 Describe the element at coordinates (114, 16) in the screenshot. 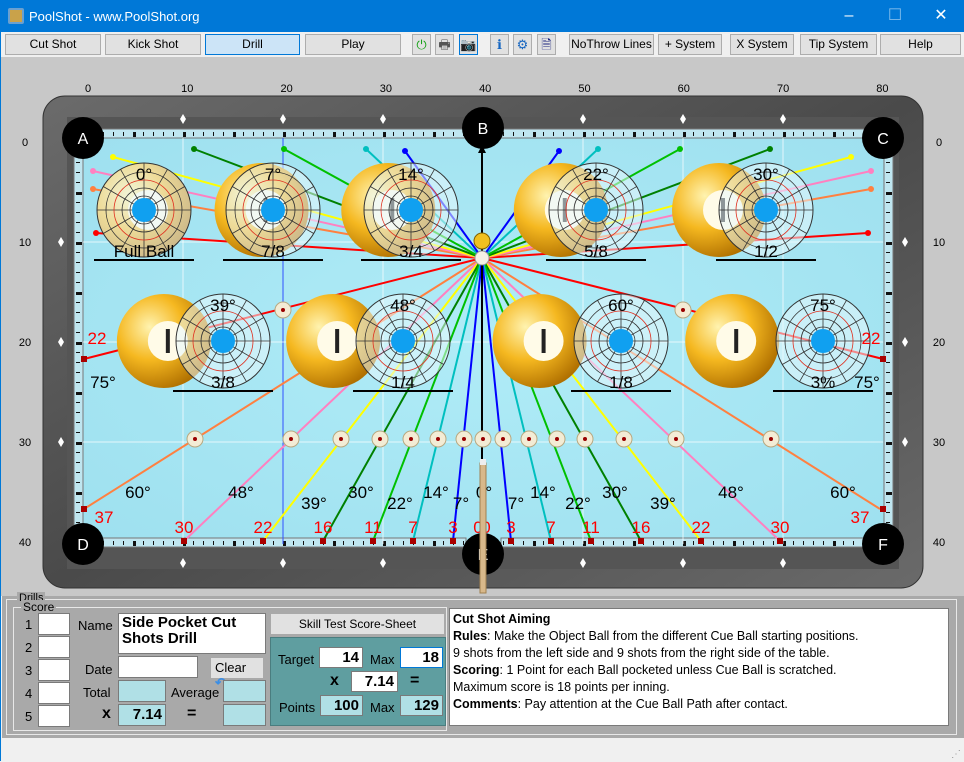

I see `window-title: PoolShot - www.PoolShot.org` at that location.